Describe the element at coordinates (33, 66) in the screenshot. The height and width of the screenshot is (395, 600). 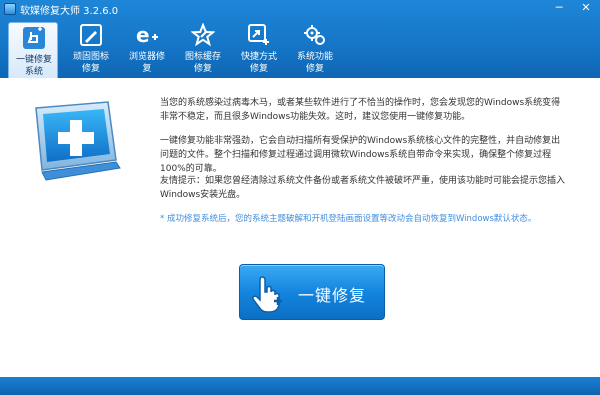
I see `tab-label: 一键修复 系统` at that location.